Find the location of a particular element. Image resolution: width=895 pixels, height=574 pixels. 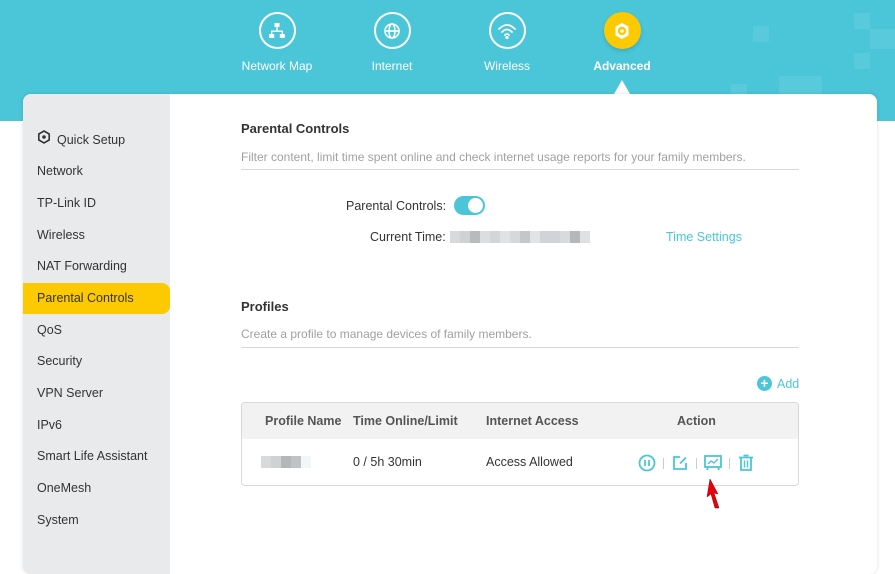

sidebar-item-qos: QoS is located at coordinates (96, 330).